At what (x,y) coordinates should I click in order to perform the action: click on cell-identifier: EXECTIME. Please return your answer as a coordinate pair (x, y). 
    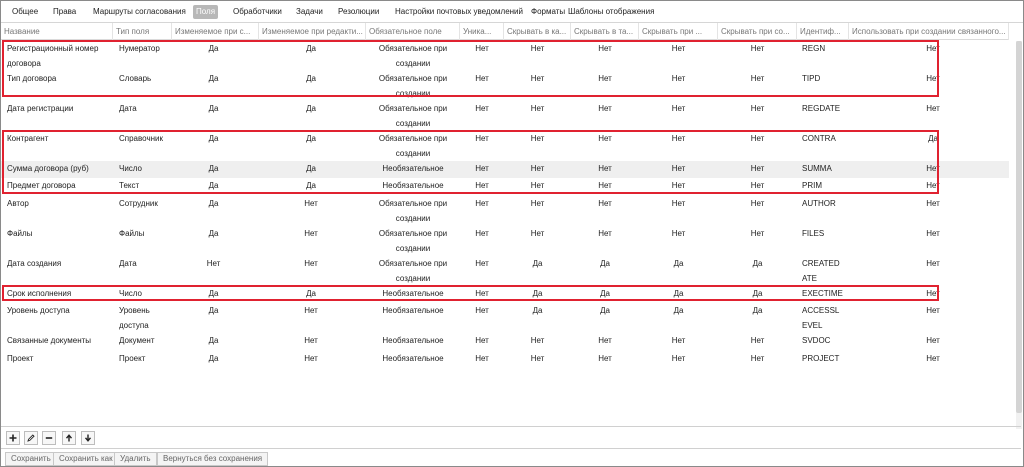
    Looking at the image, I should click on (822, 293).